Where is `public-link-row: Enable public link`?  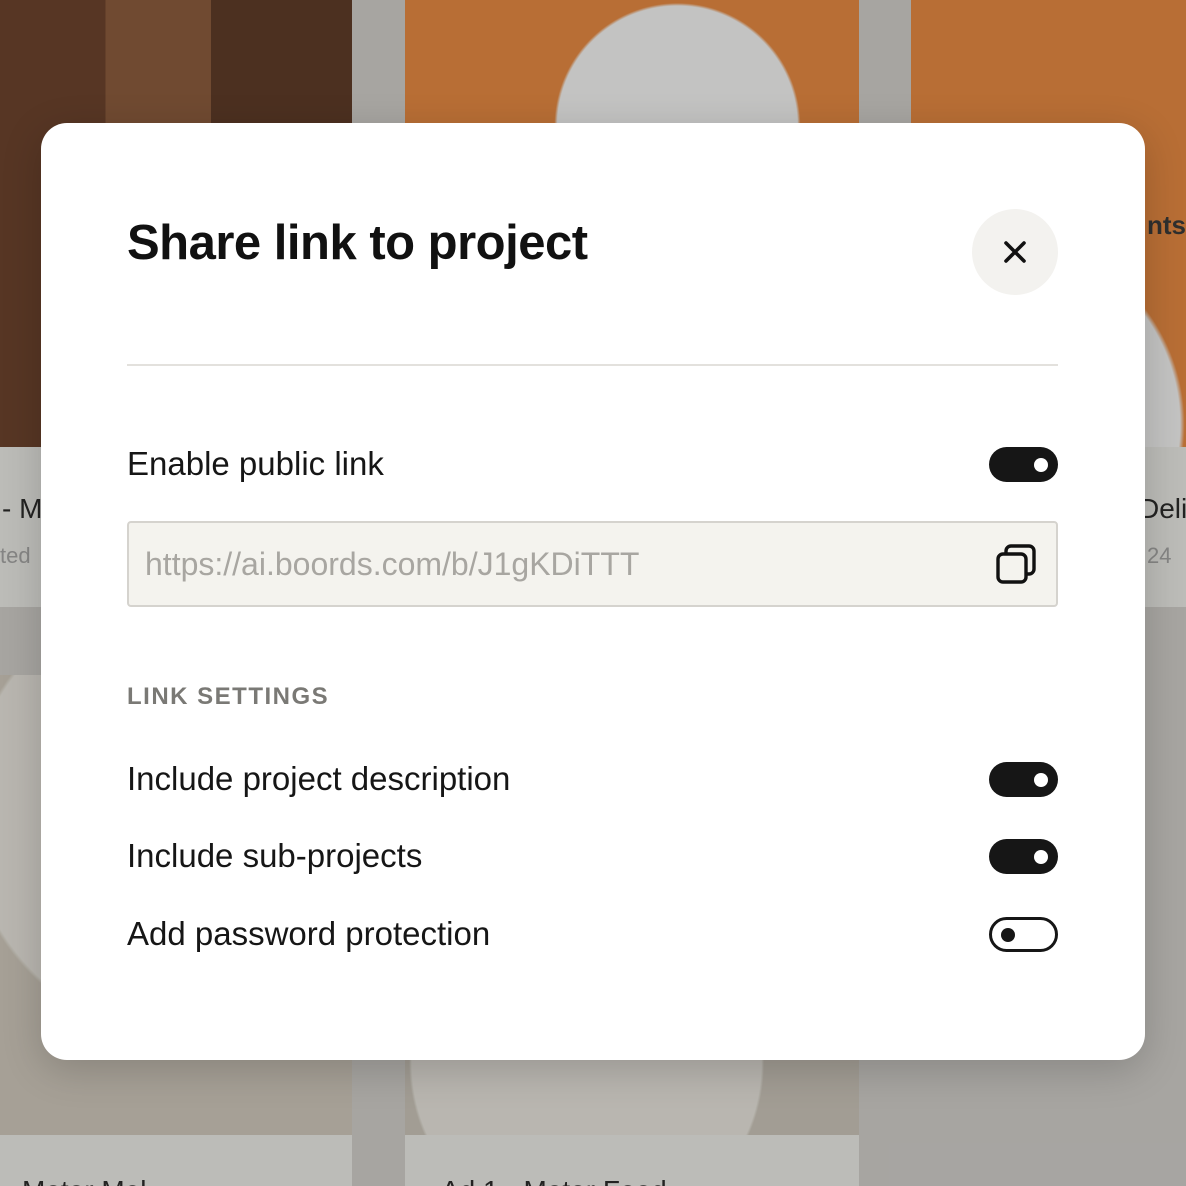
public-link-row: Enable public link is located at coordinates (592, 464).